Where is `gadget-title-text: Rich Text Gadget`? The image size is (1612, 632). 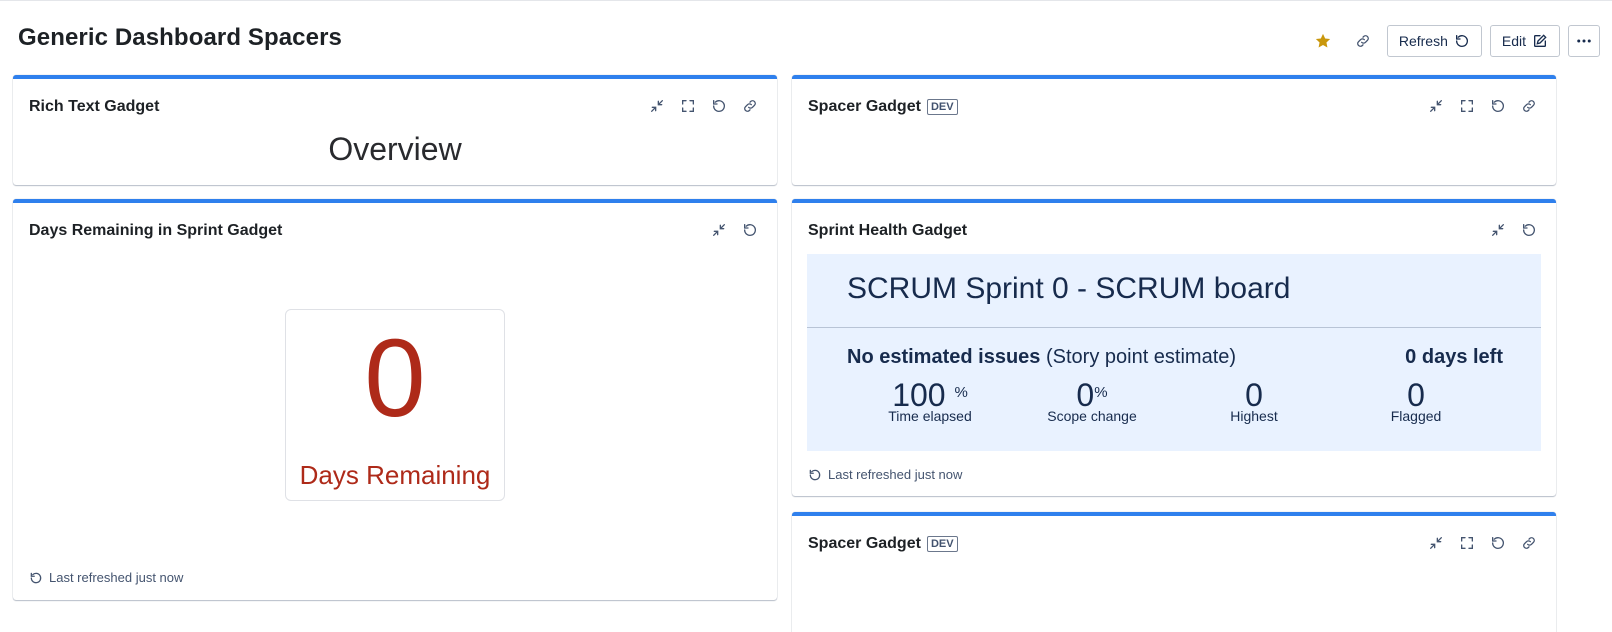
gadget-title-text: Rich Text Gadget is located at coordinates (94, 106).